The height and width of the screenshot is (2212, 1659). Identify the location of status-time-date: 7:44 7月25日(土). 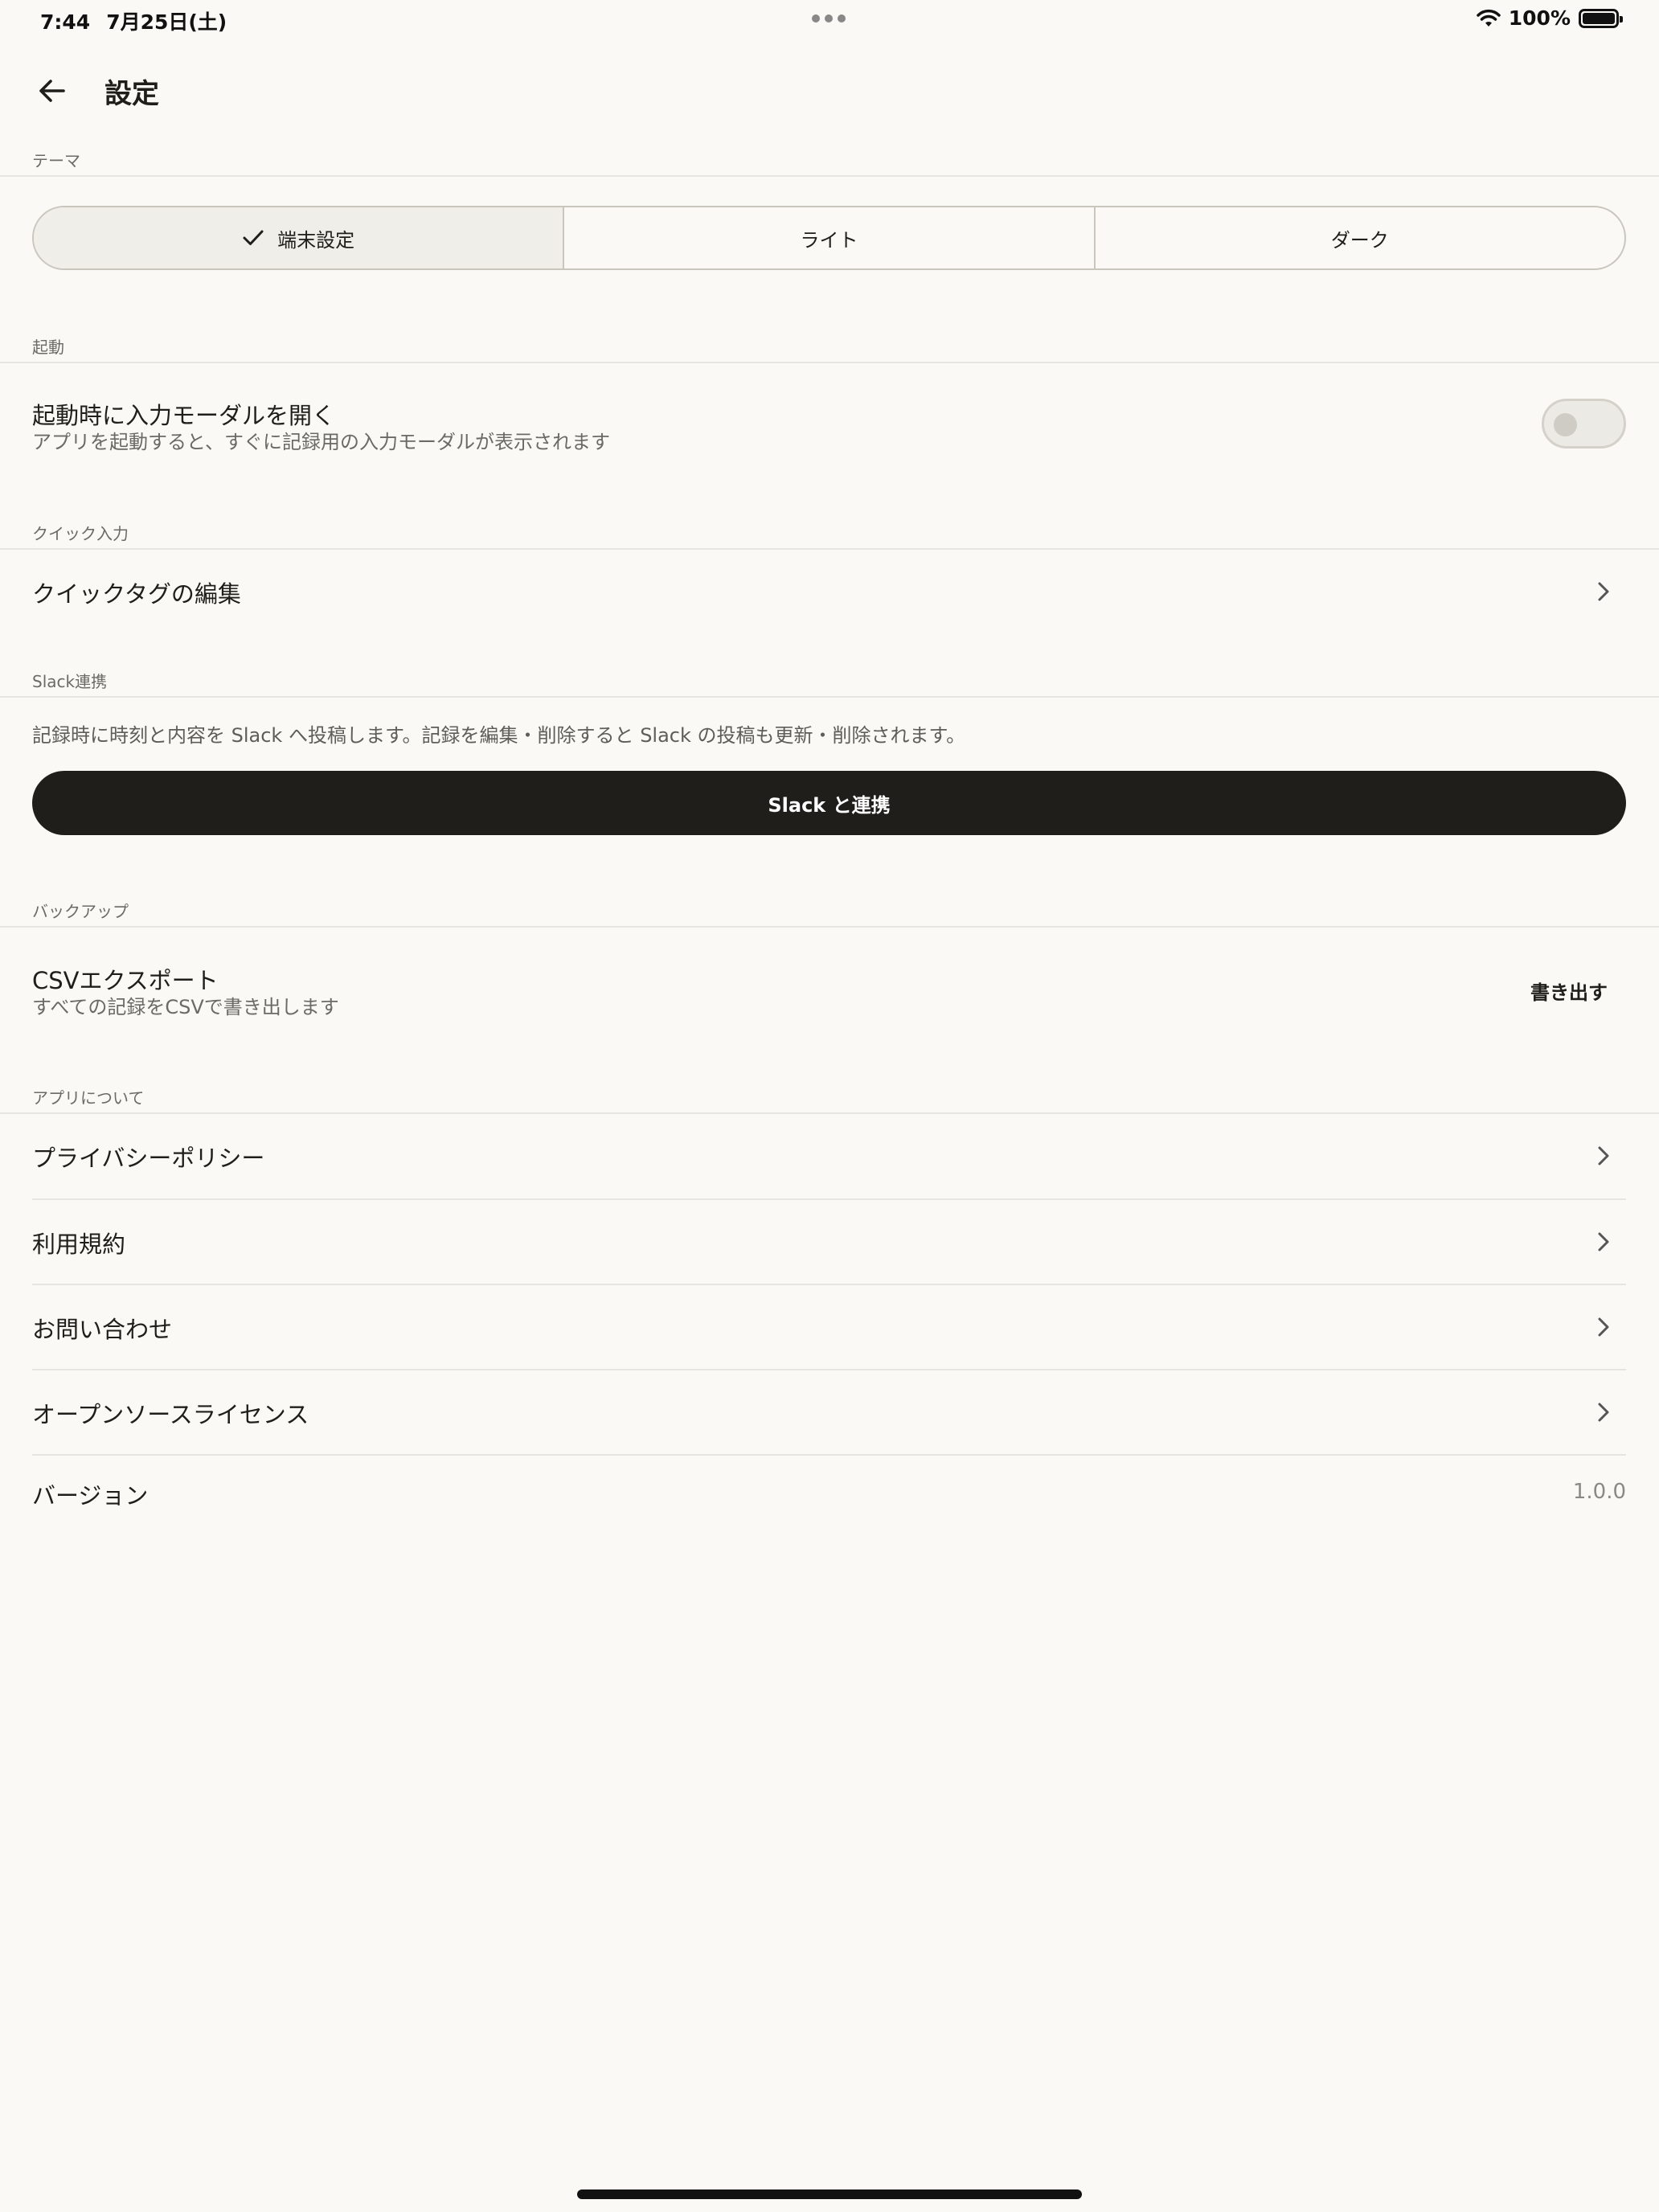
(133, 20).